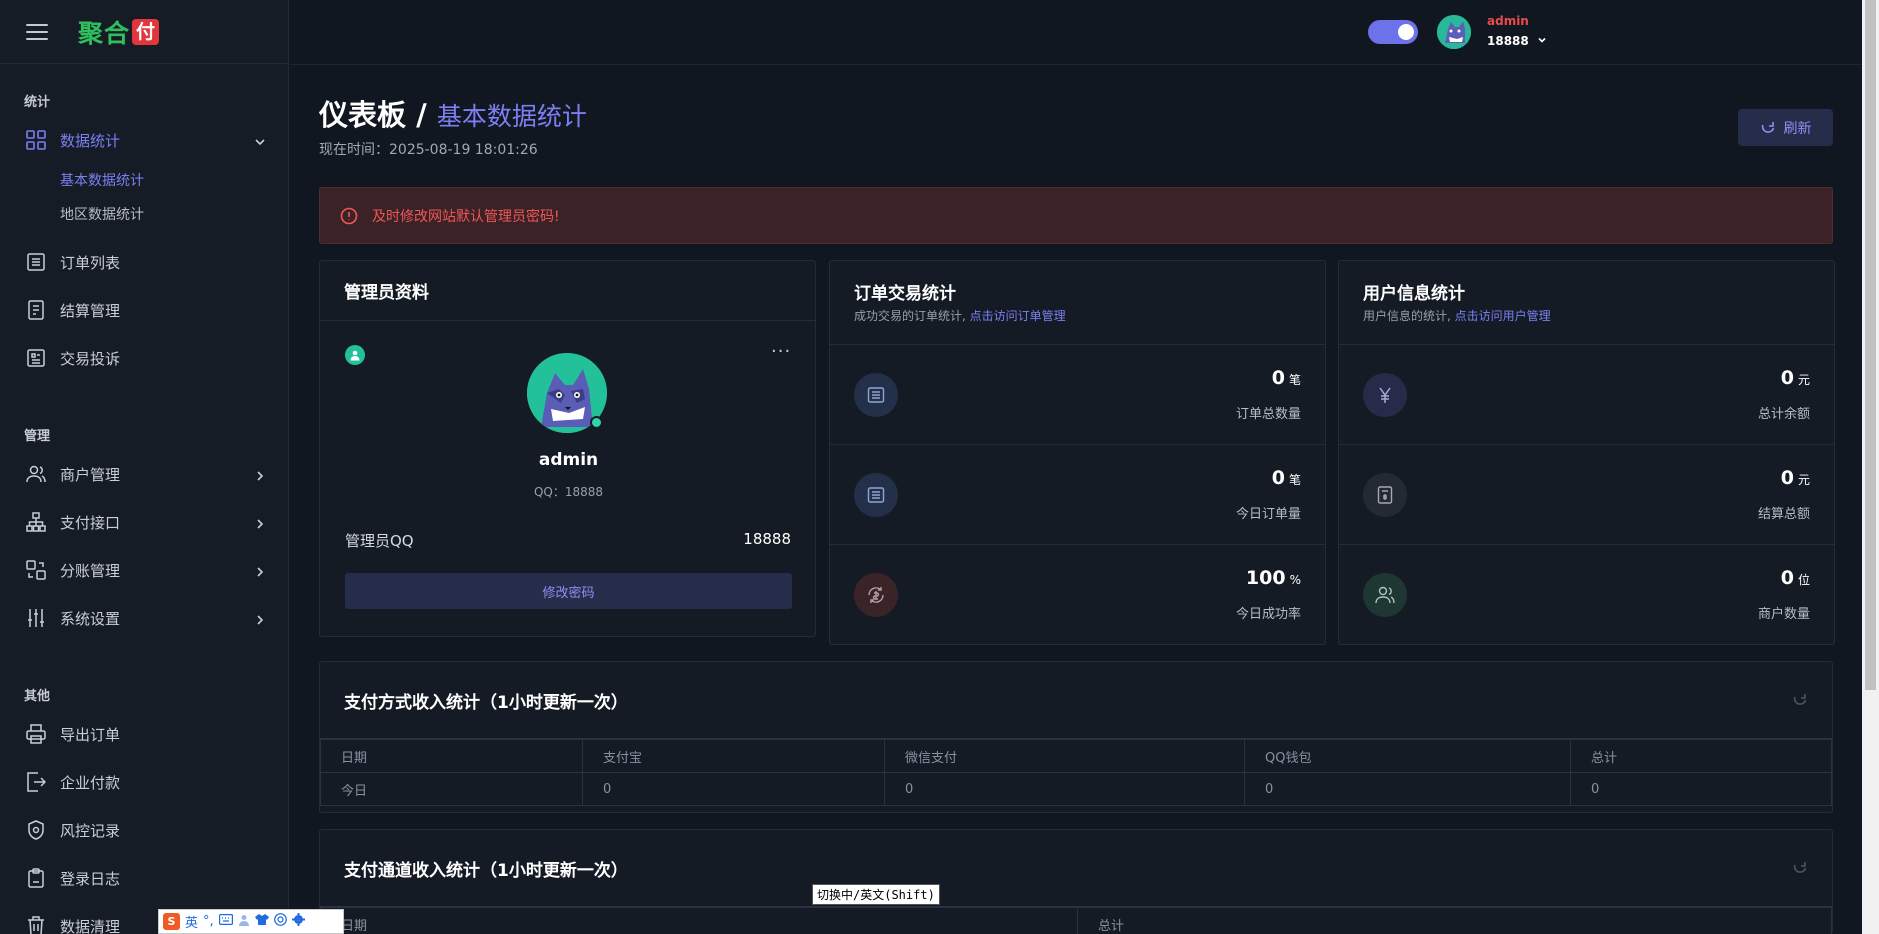 The height and width of the screenshot is (934, 1879). I want to click on sidebar-item-enterprise-pay: 企业付款, so click(144, 782).